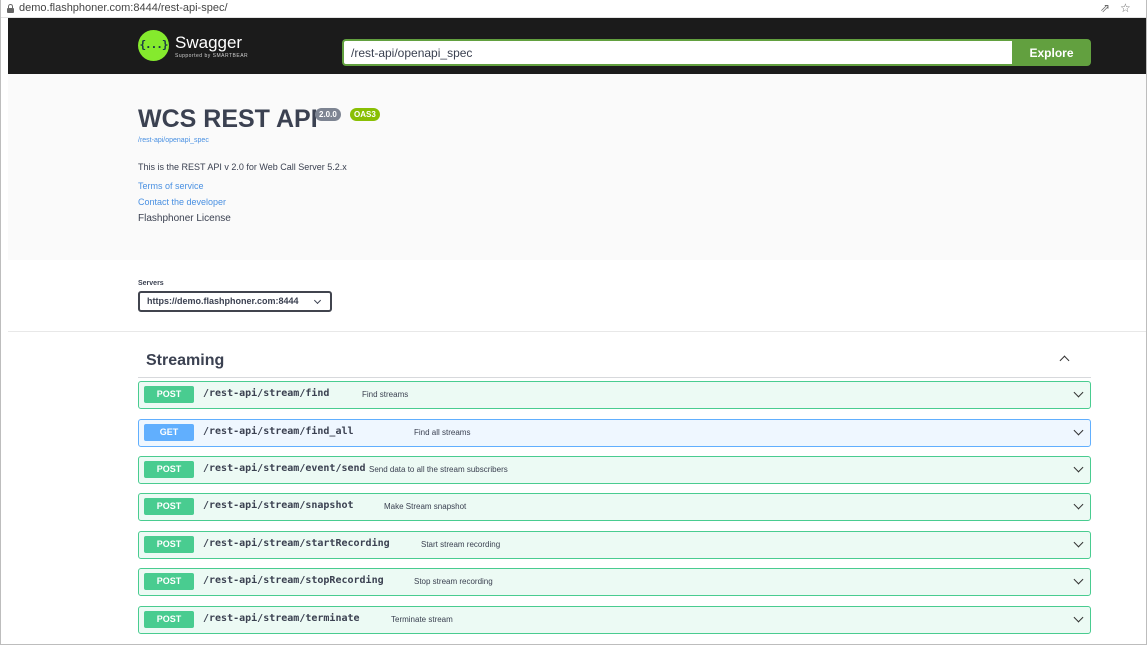  What do you see at coordinates (442, 432) in the screenshot?
I see `operation-summary: Find all streams` at bounding box center [442, 432].